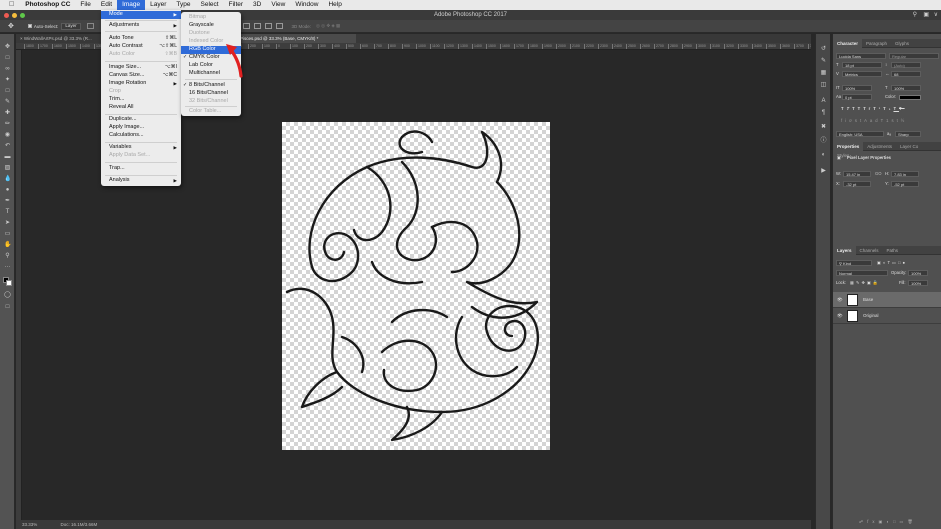 The image size is (941, 529). I want to click on healing-brush-tool-icon: ✚, so click(7, 113).